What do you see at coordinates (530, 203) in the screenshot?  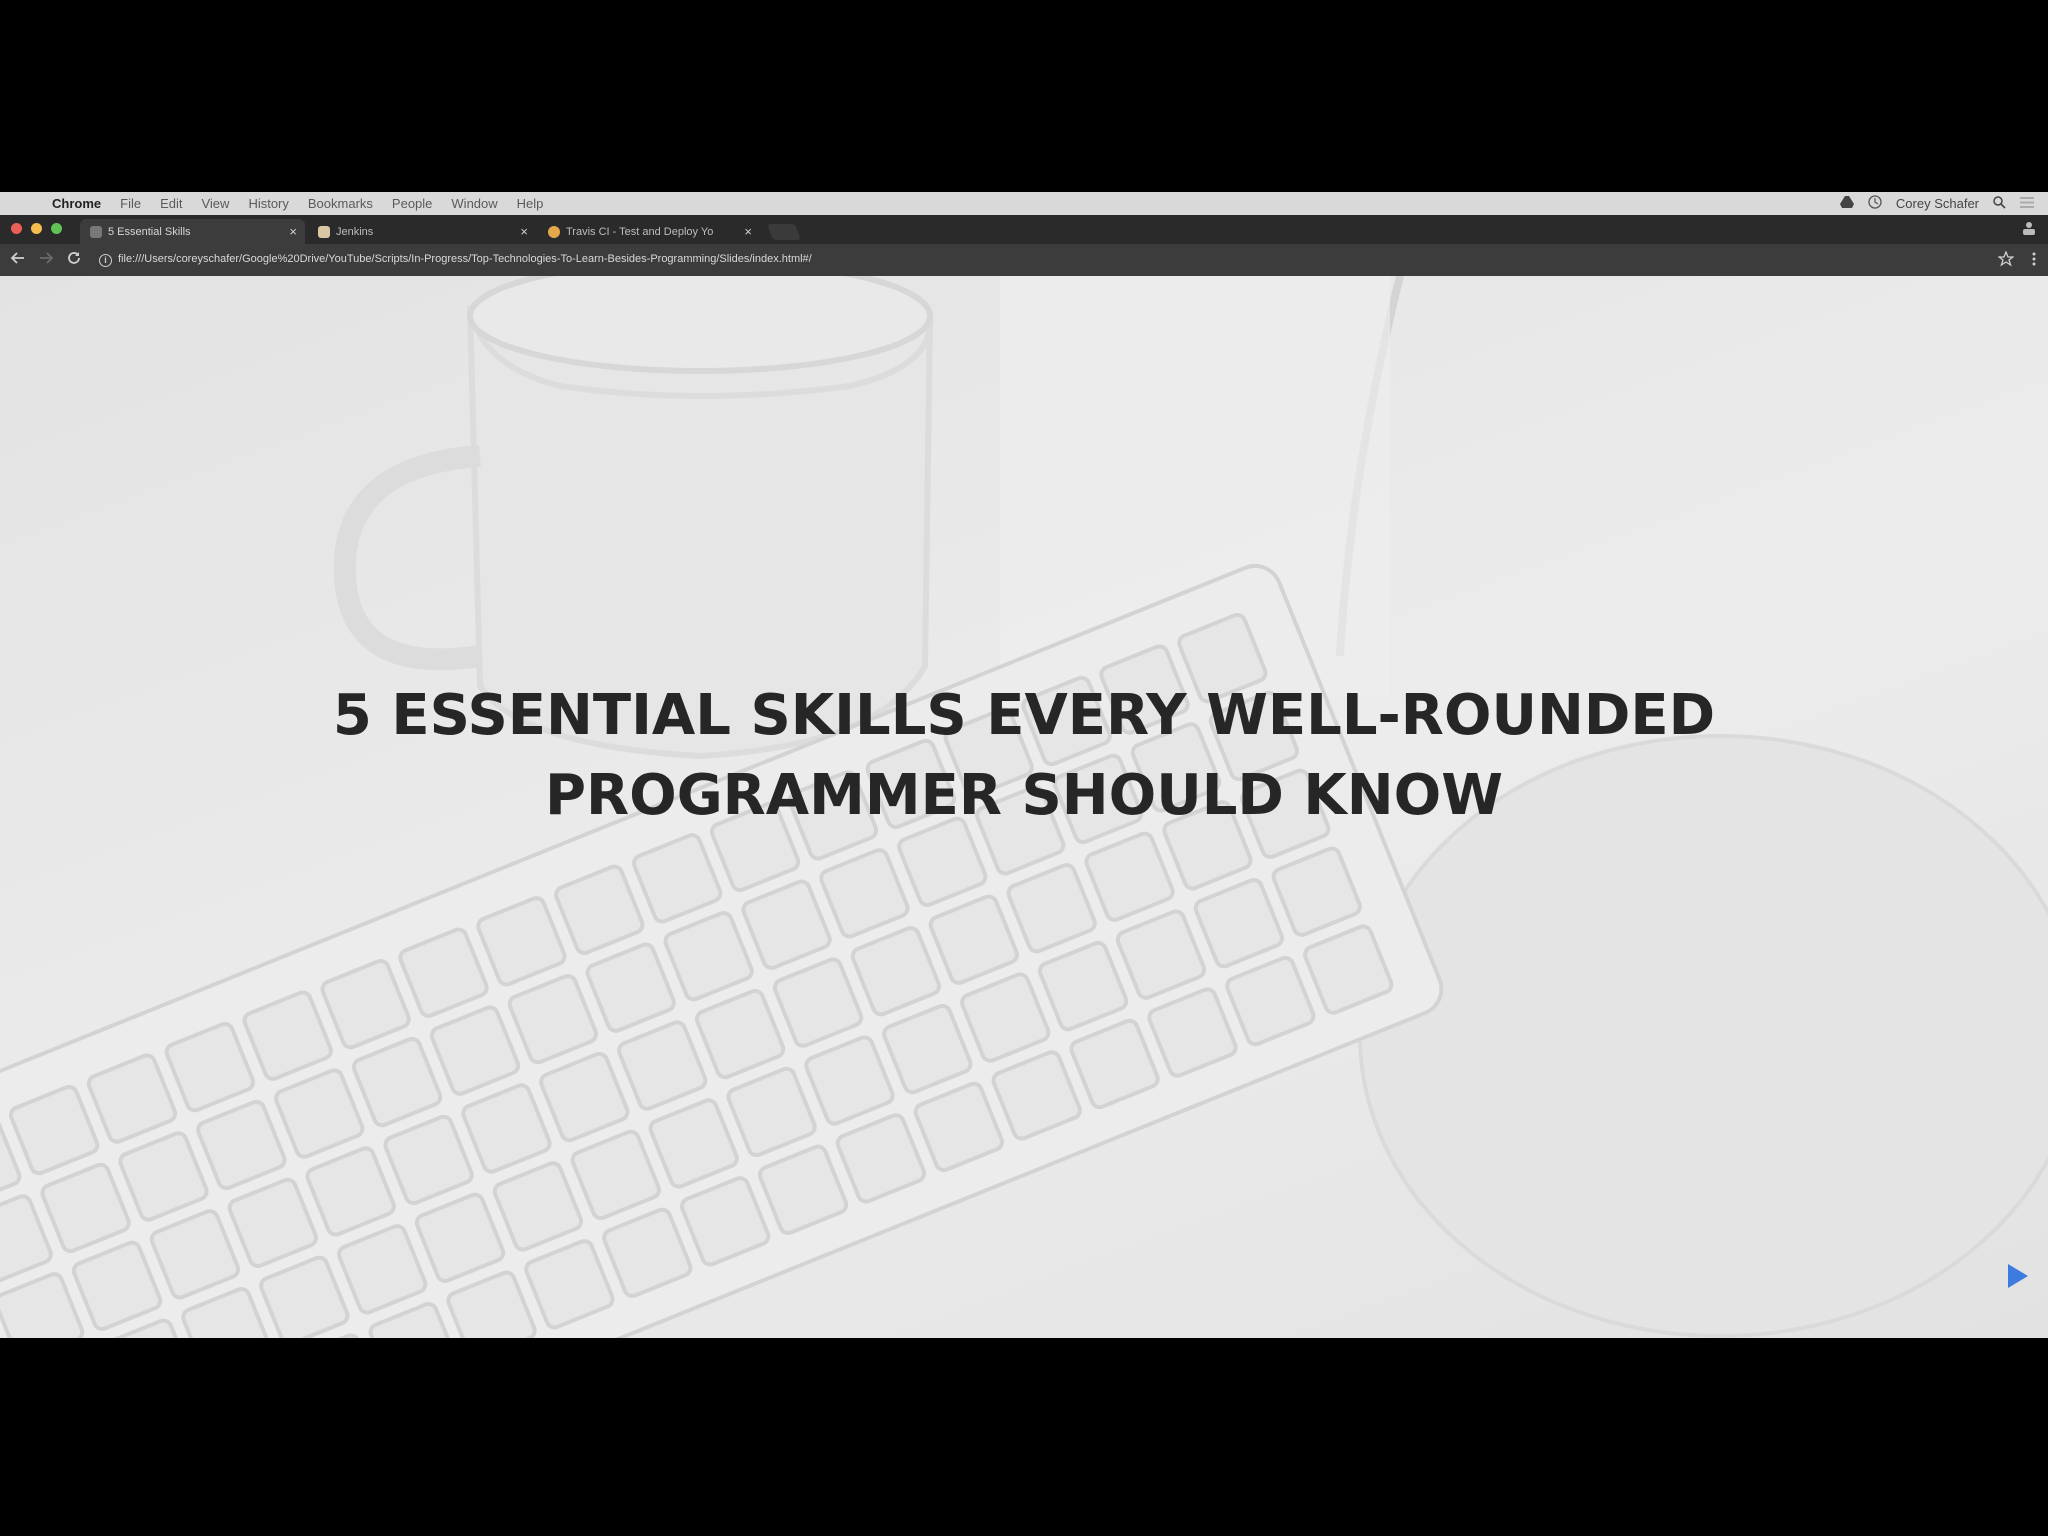 I see `menu-help: Help` at bounding box center [530, 203].